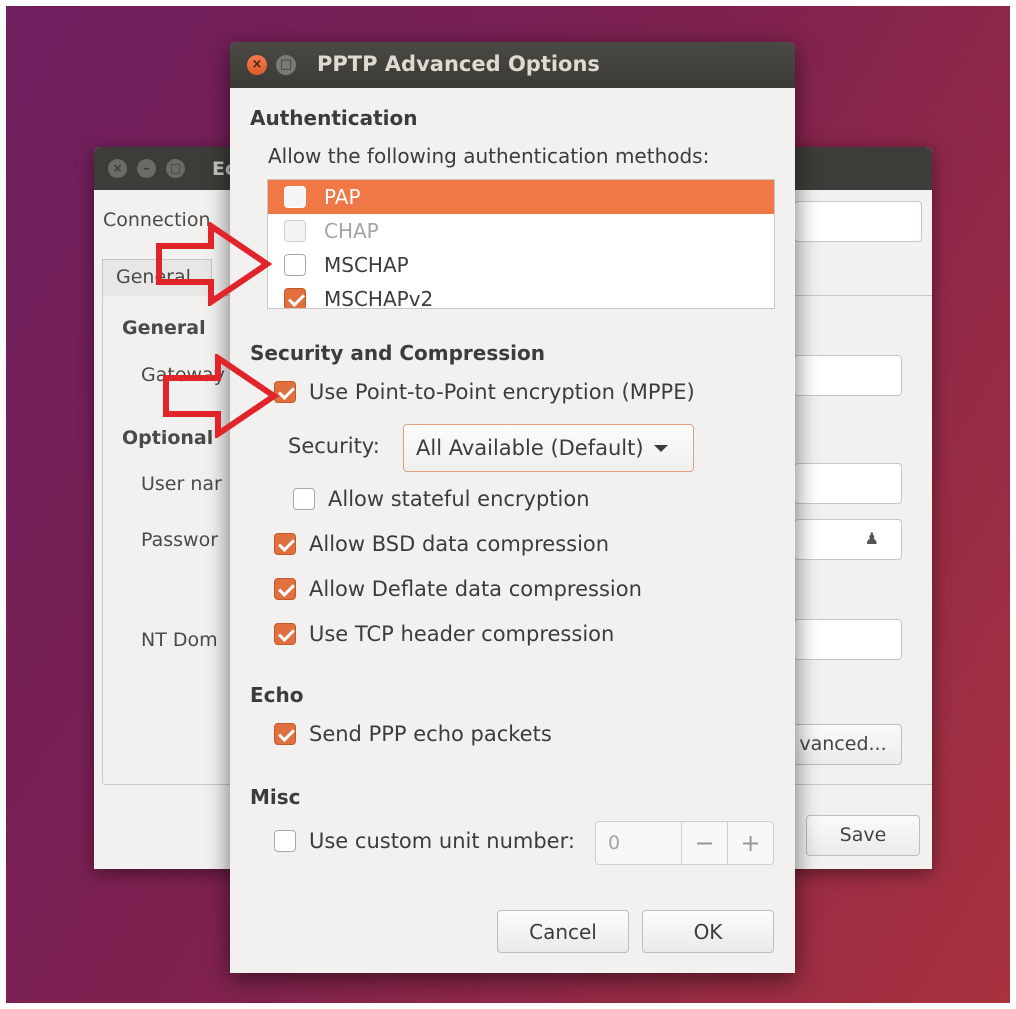 The height and width of the screenshot is (1009, 1016). I want to click on security-label: Security:, so click(334, 446).